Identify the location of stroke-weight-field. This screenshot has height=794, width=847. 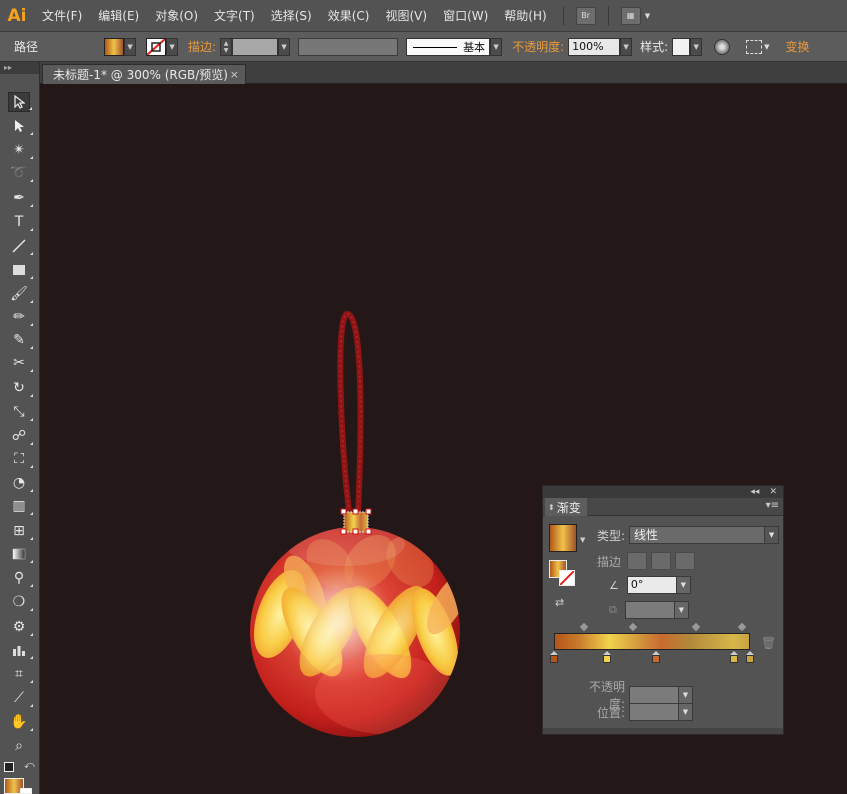
(255, 46).